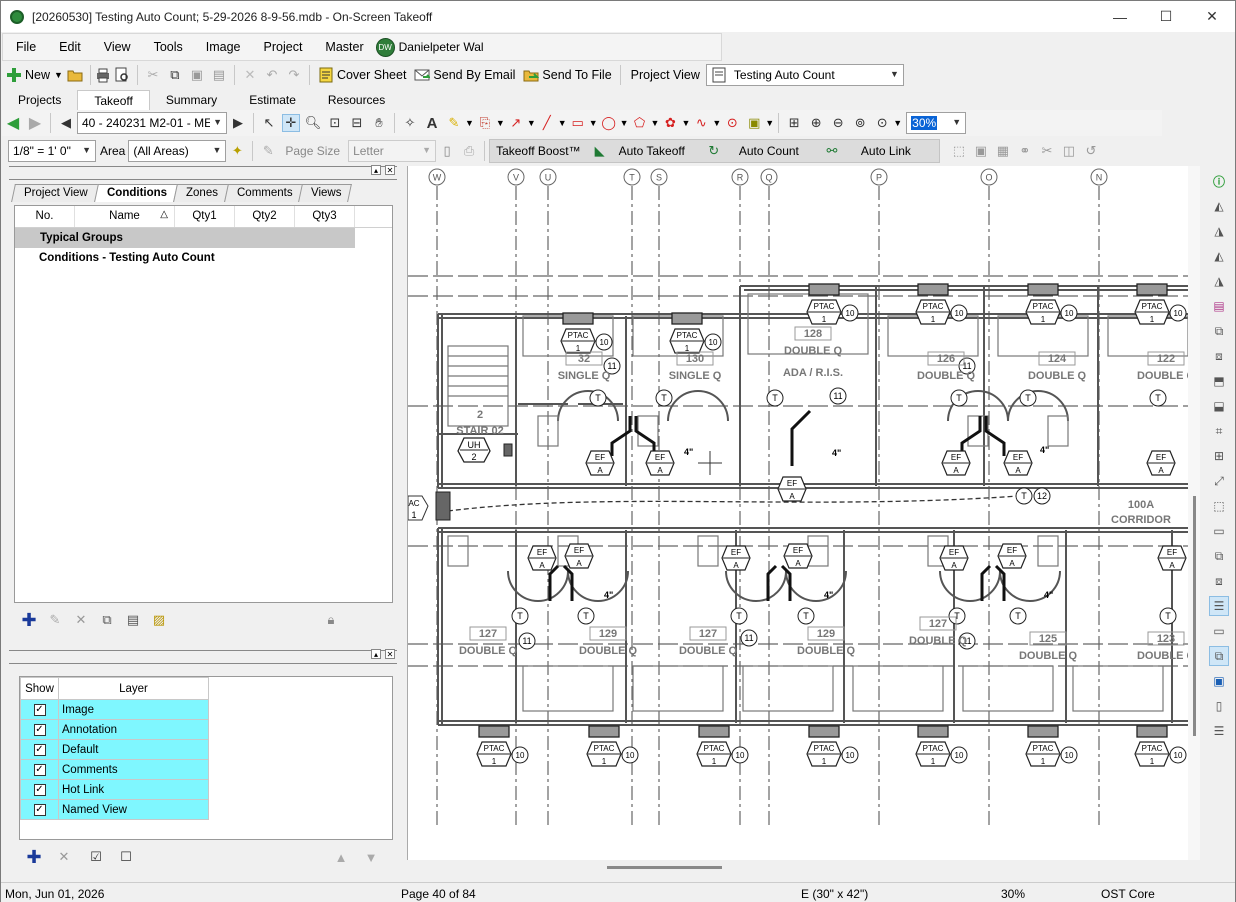  I want to click on tab-comments: Comments, so click(263, 193).